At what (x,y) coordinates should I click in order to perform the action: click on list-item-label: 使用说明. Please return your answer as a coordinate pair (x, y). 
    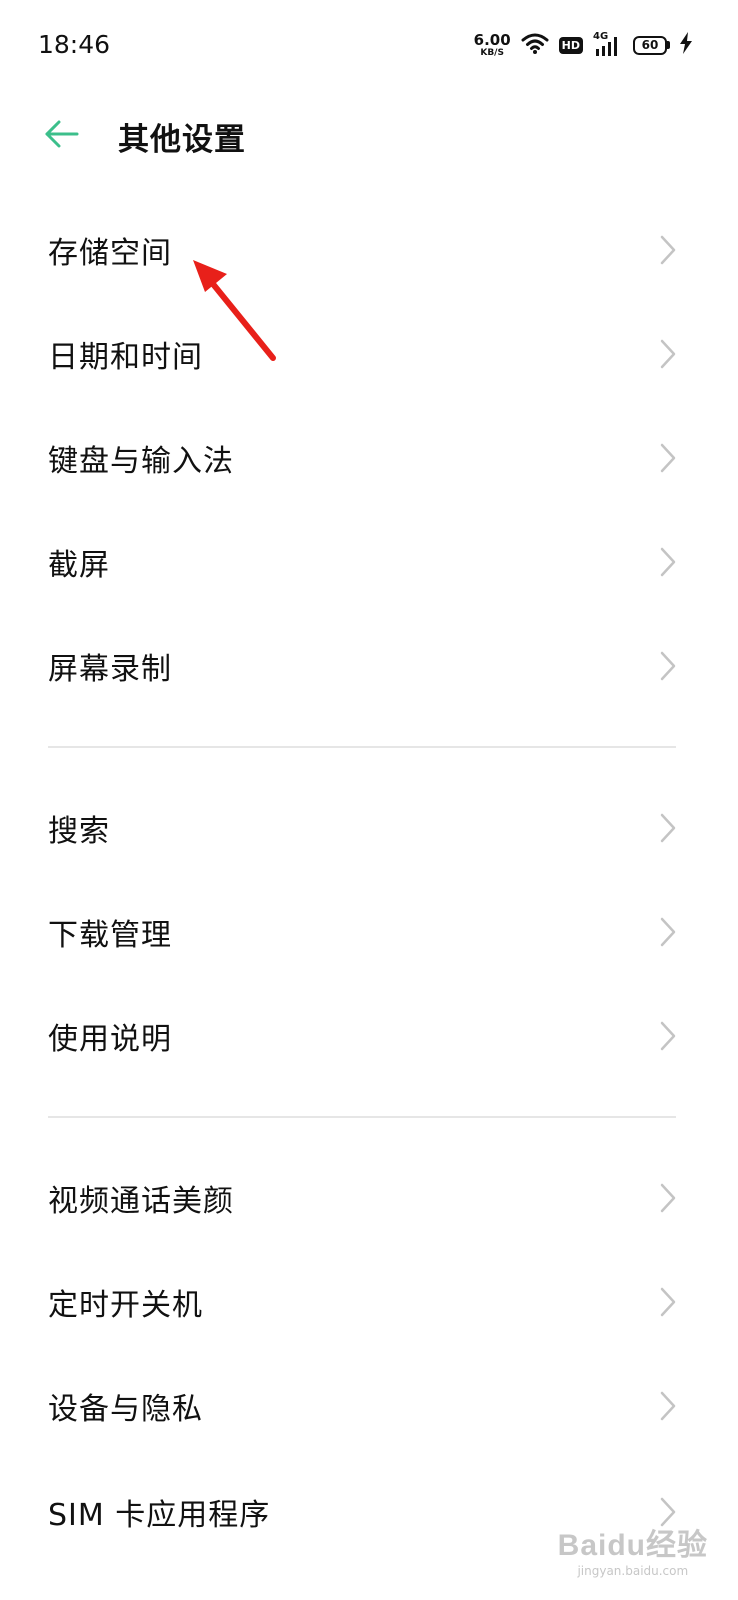
    Looking at the image, I should click on (110, 1039).